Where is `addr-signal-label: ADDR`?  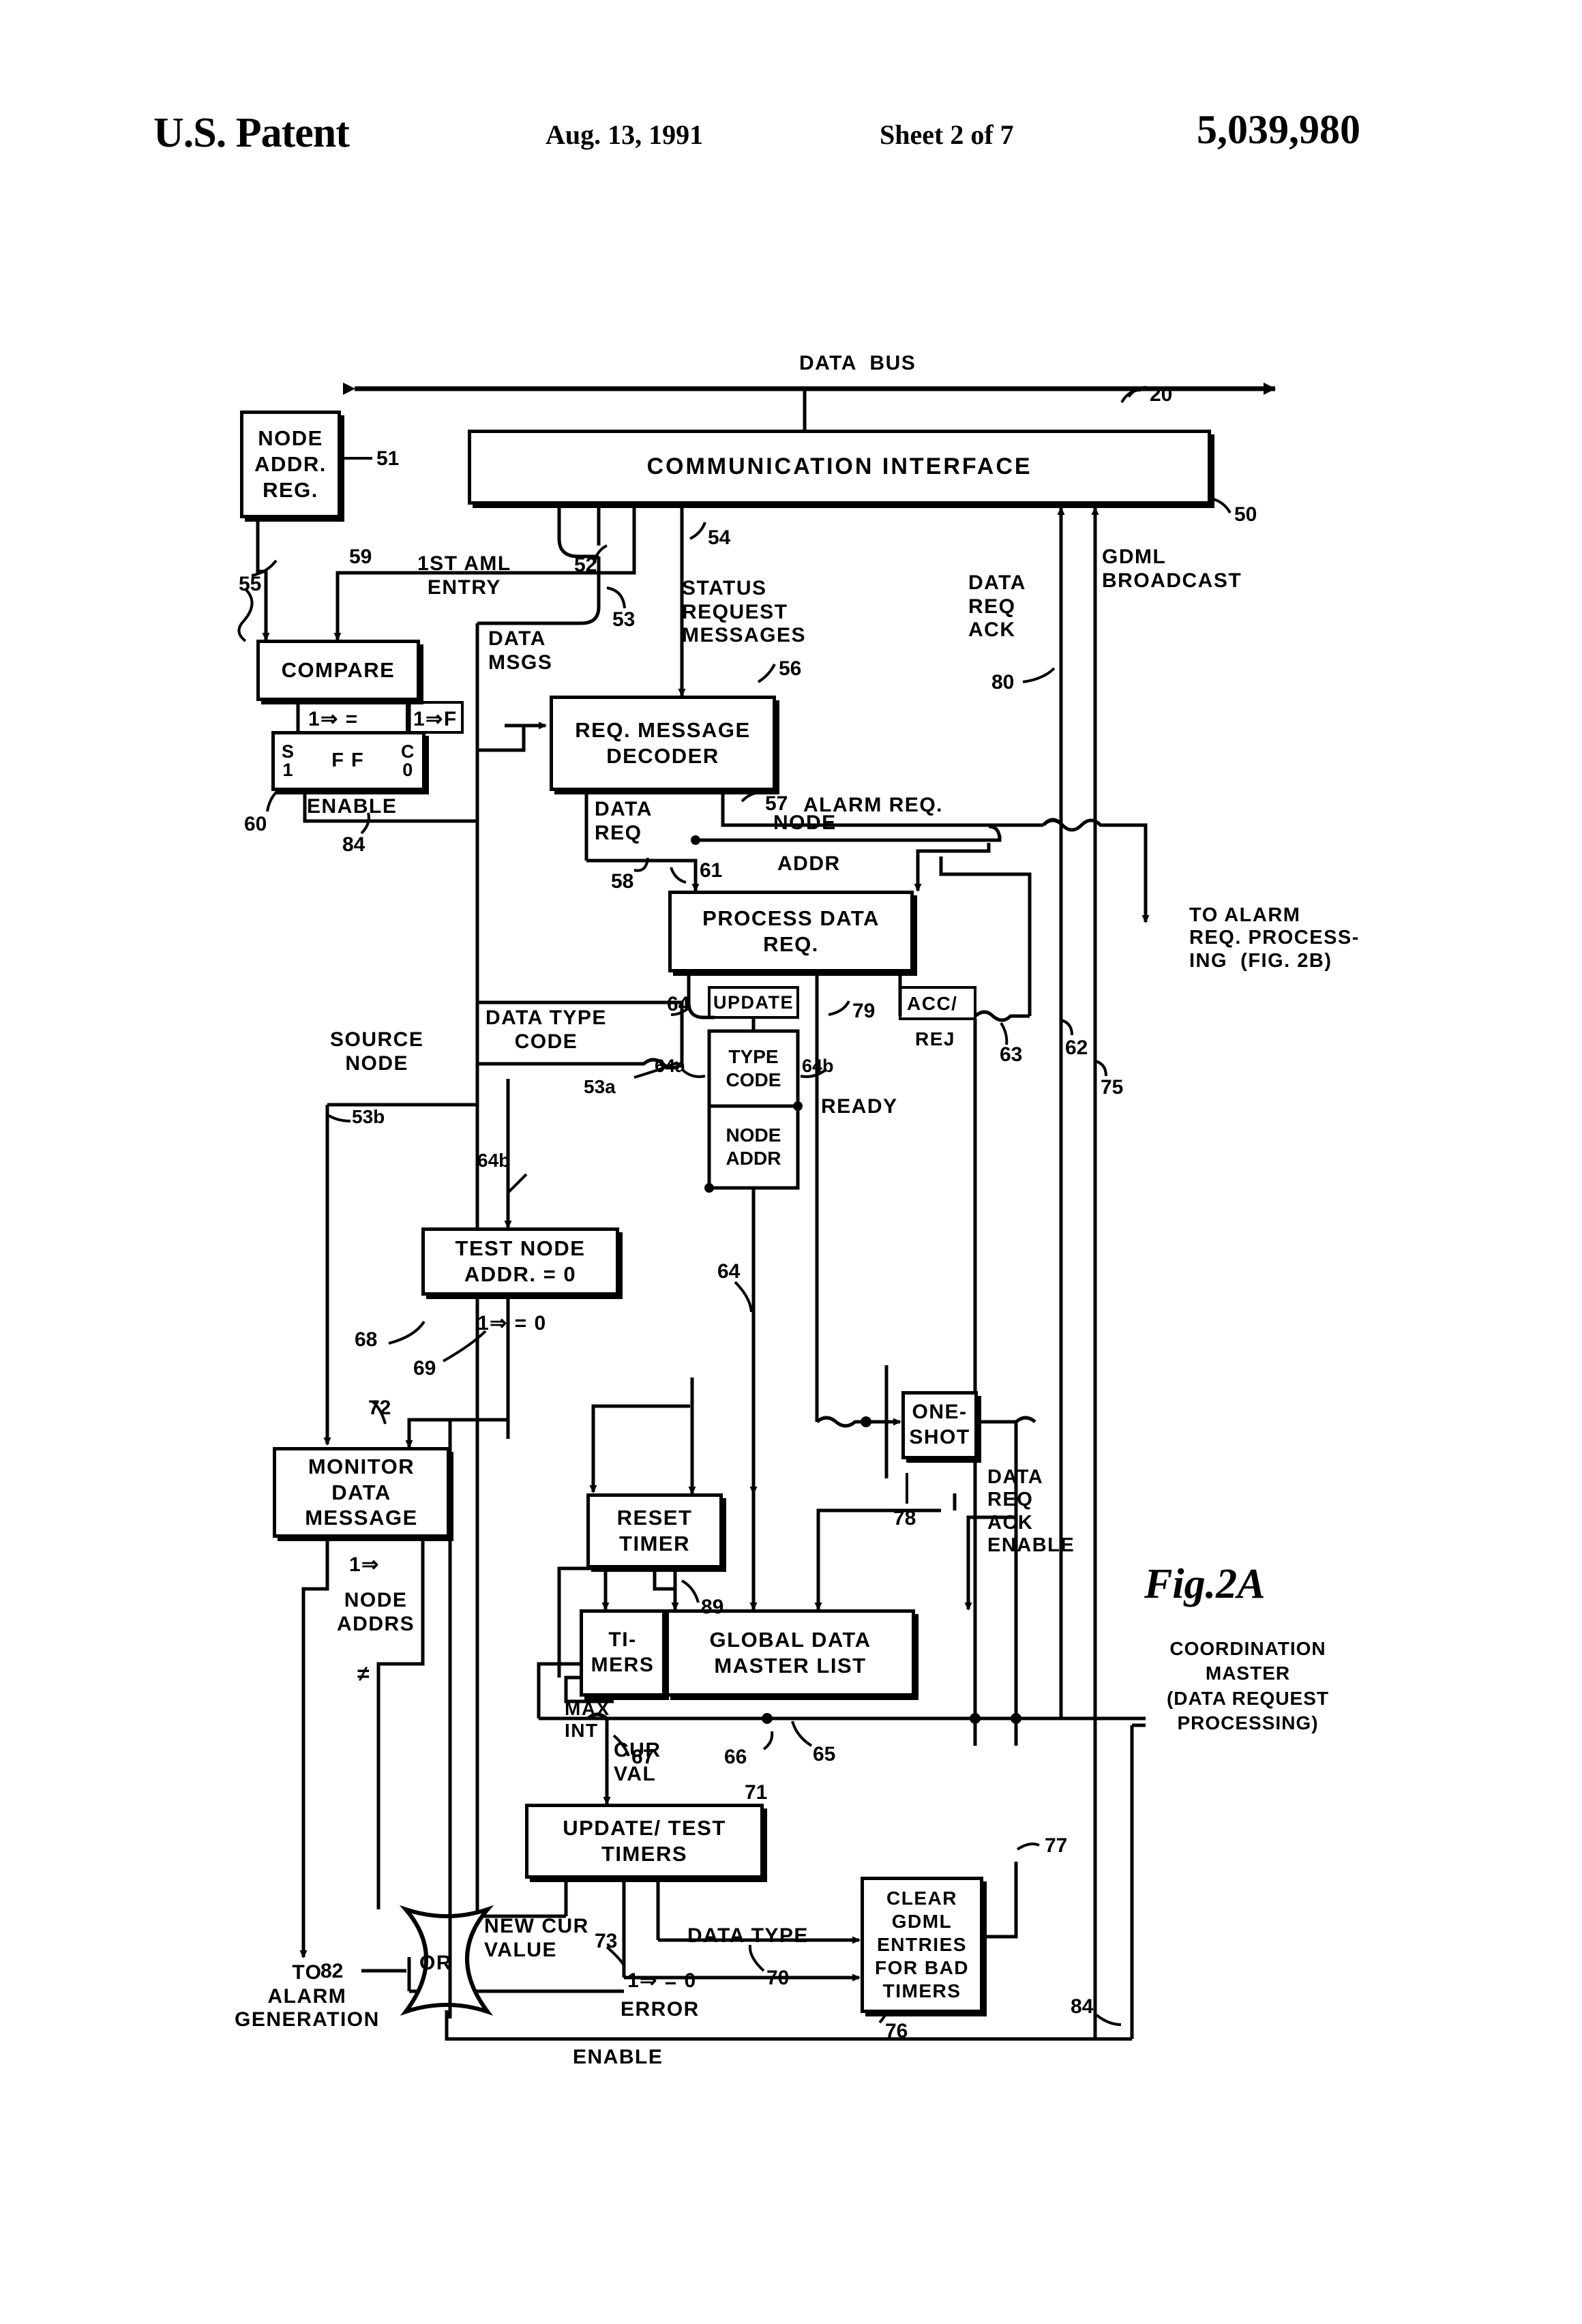 addr-signal-label: ADDR is located at coordinates (809, 863).